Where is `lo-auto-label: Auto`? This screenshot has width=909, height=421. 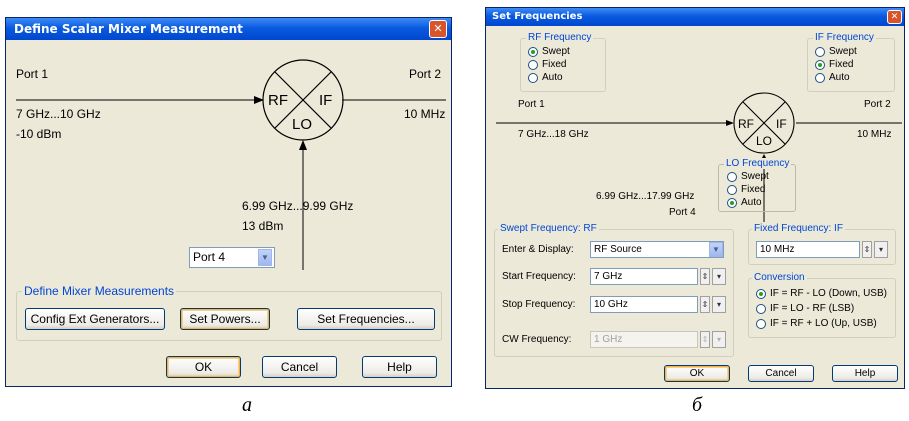 lo-auto-label: Auto is located at coordinates (751, 202).